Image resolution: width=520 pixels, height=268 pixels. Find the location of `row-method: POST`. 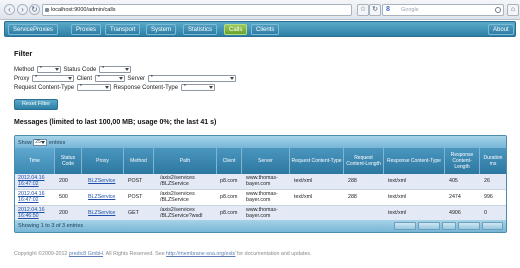

row-method: POST is located at coordinates (135, 181).